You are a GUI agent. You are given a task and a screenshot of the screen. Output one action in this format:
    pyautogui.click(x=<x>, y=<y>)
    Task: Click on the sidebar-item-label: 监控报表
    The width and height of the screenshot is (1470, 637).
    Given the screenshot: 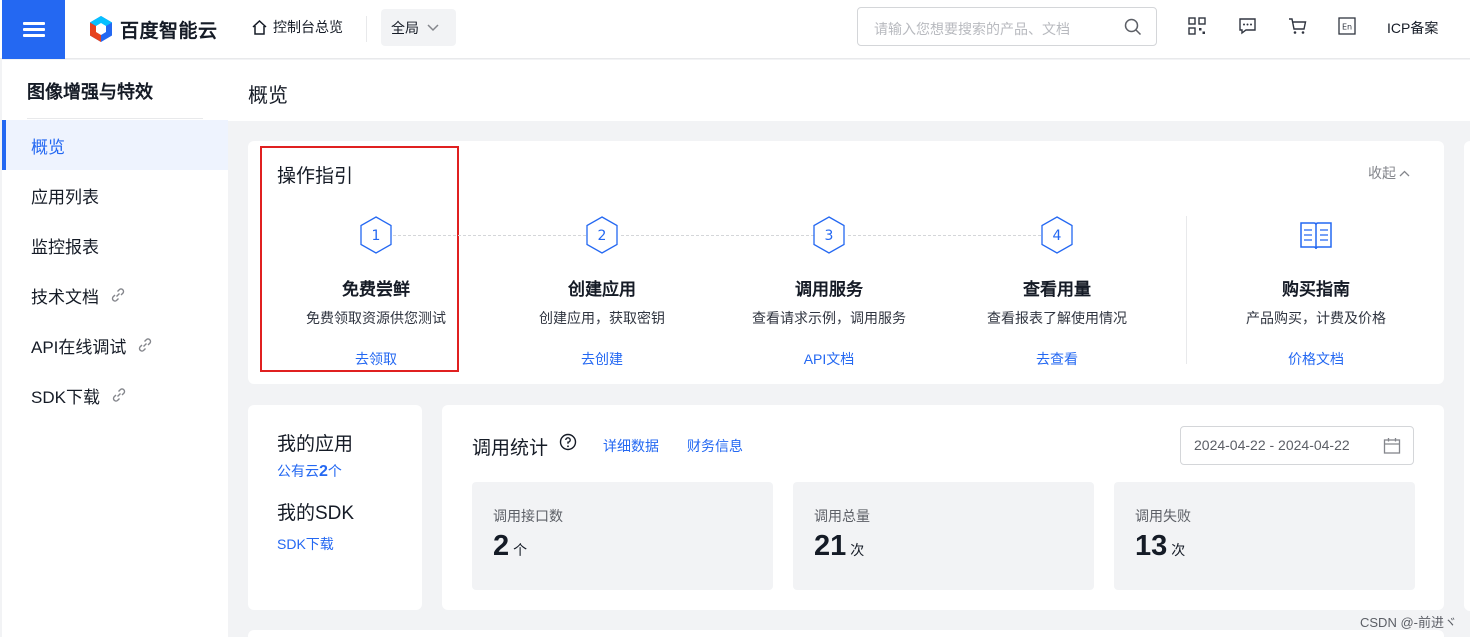 What is the action you would take?
    pyautogui.click(x=65, y=247)
    